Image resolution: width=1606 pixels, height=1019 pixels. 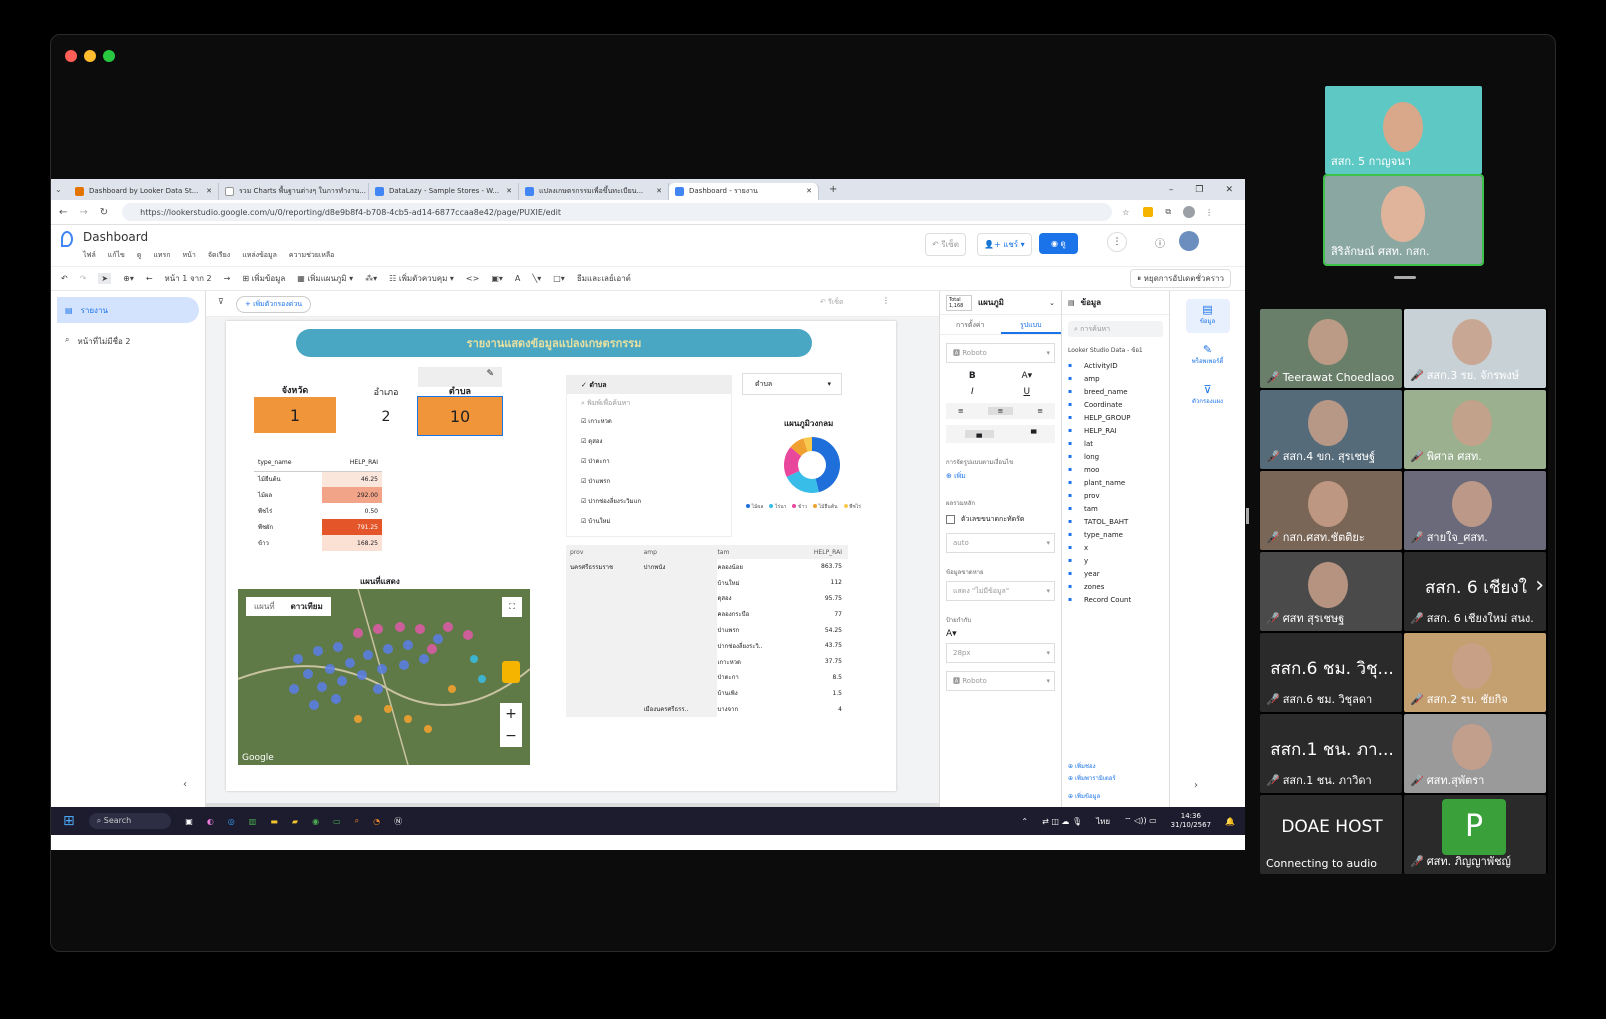 What do you see at coordinates (259, 255) in the screenshot?
I see `menu-item: แหล่งข้อมูล` at bounding box center [259, 255].